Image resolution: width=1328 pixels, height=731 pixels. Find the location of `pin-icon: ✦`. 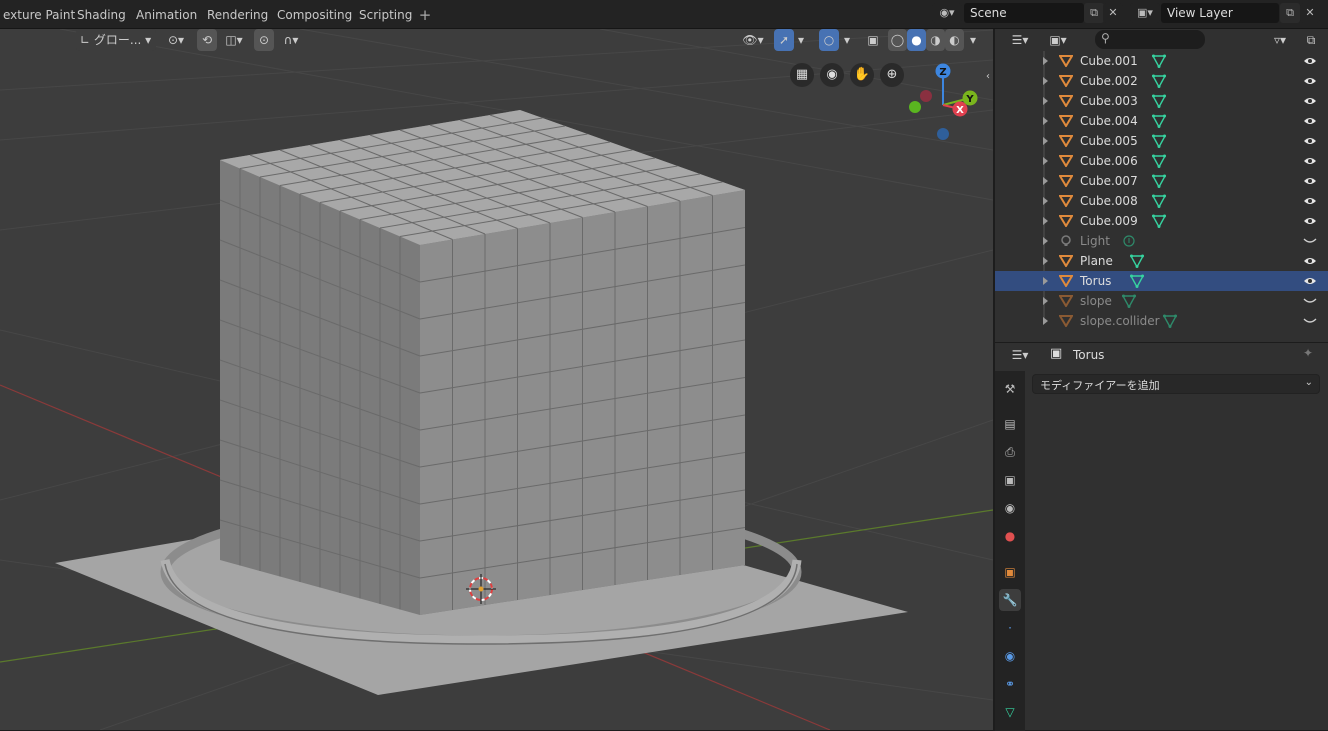

pin-icon: ✦ is located at coordinates (1308, 353).